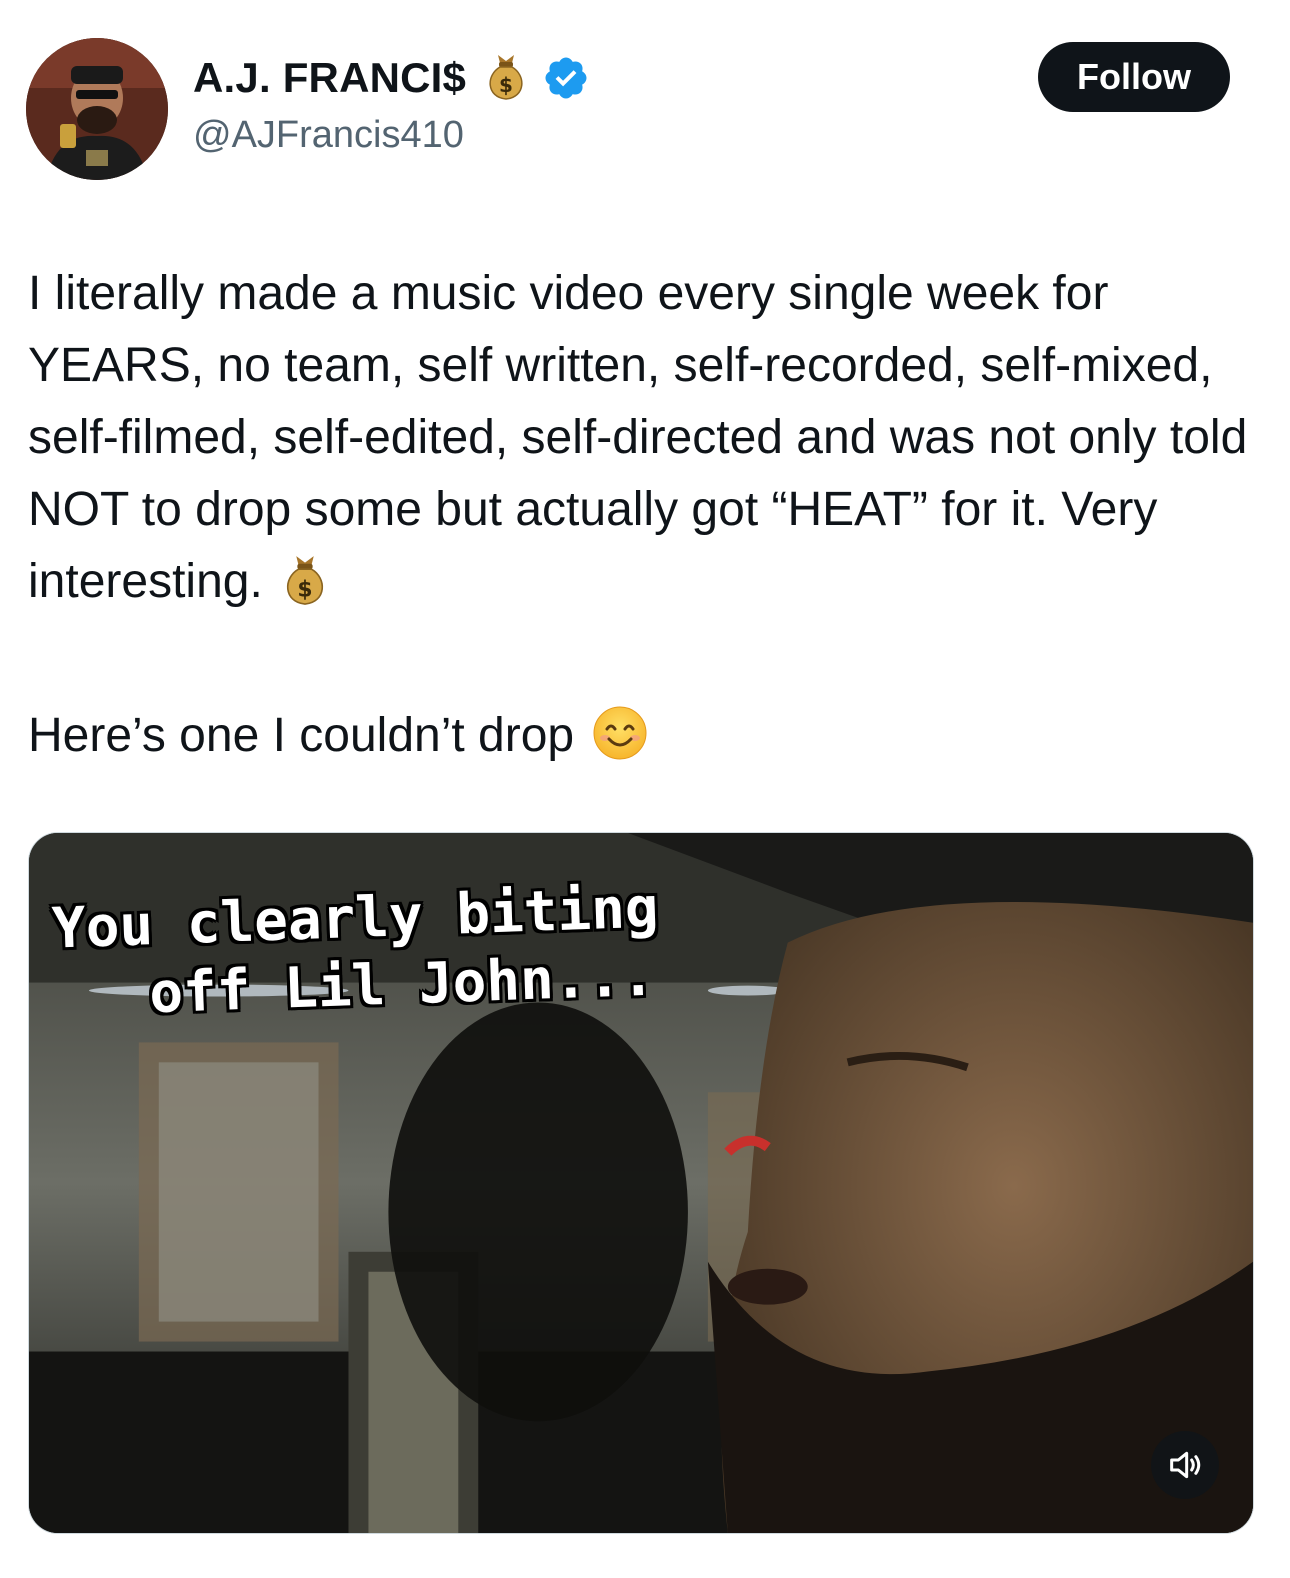 Image resolution: width=1290 pixels, height=1578 pixels. I want to click on verified-badge-icon, so click(566, 78).